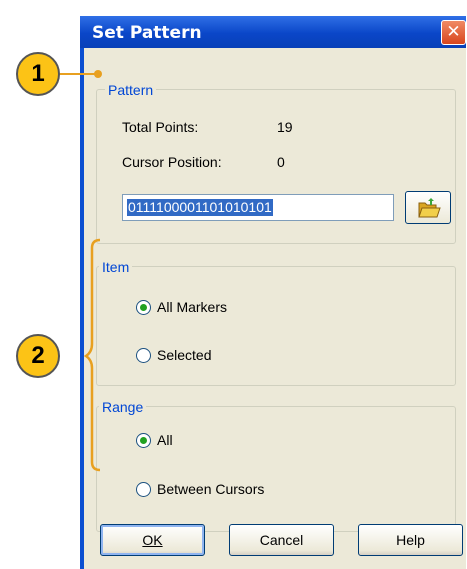  Describe the element at coordinates (38, 74) in the screenshot. I see `callout-1: 1` at that location.